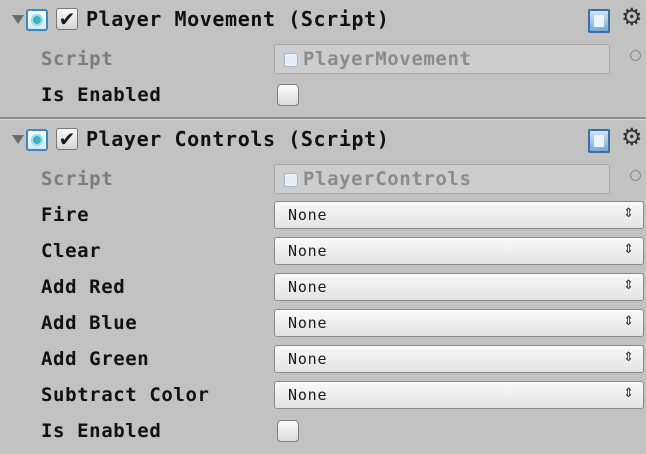 The width and height of the screenshot is (646, 454). Describe the element at coordinates (459, 395) in the screenshot. I see `subtract-color-popup: None ⇕` at that location.